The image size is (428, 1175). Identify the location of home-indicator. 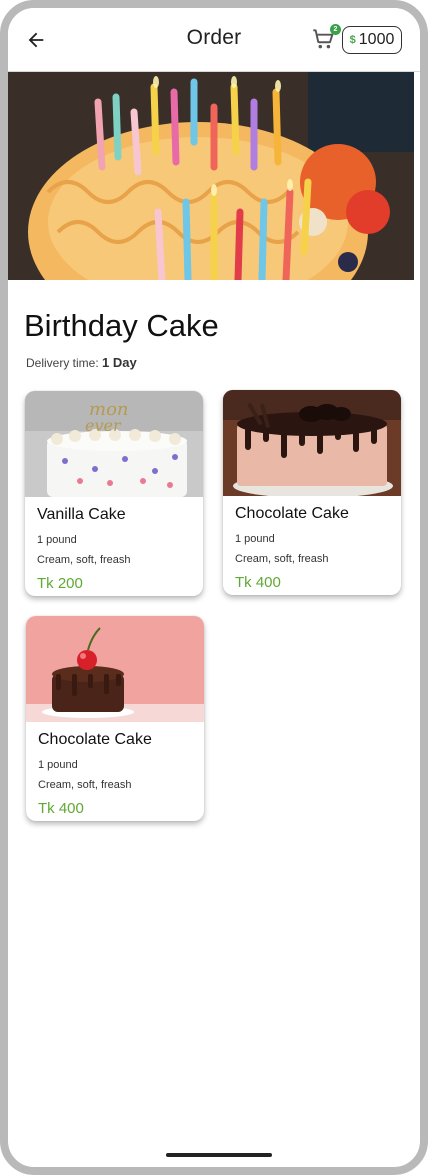
(219, 1155).